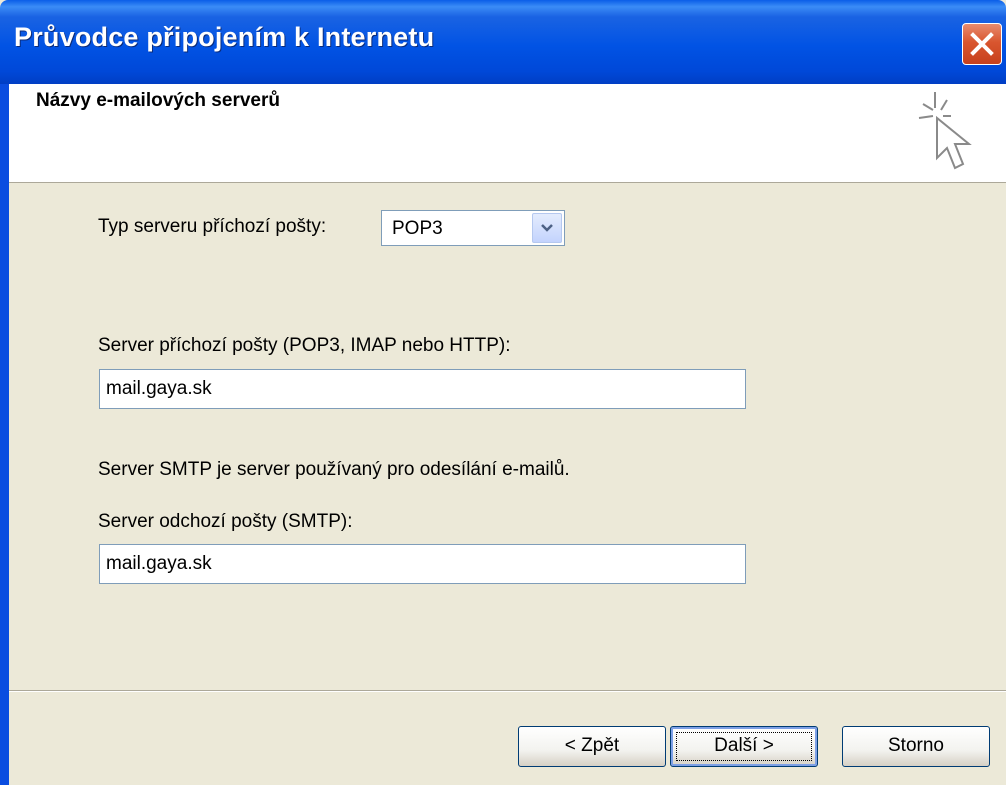 This screenshot has height=785, width=1006. What do you see at coordinates (212, 226) in the screenshot?
I see `server-type-label: Typ serveru příchozí pošty:` at bounding box center [212, 226].